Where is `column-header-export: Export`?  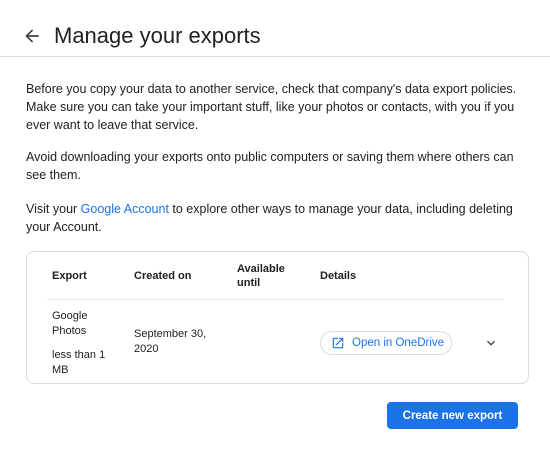 column-header-export: Export is located at coordinates (69, 276).